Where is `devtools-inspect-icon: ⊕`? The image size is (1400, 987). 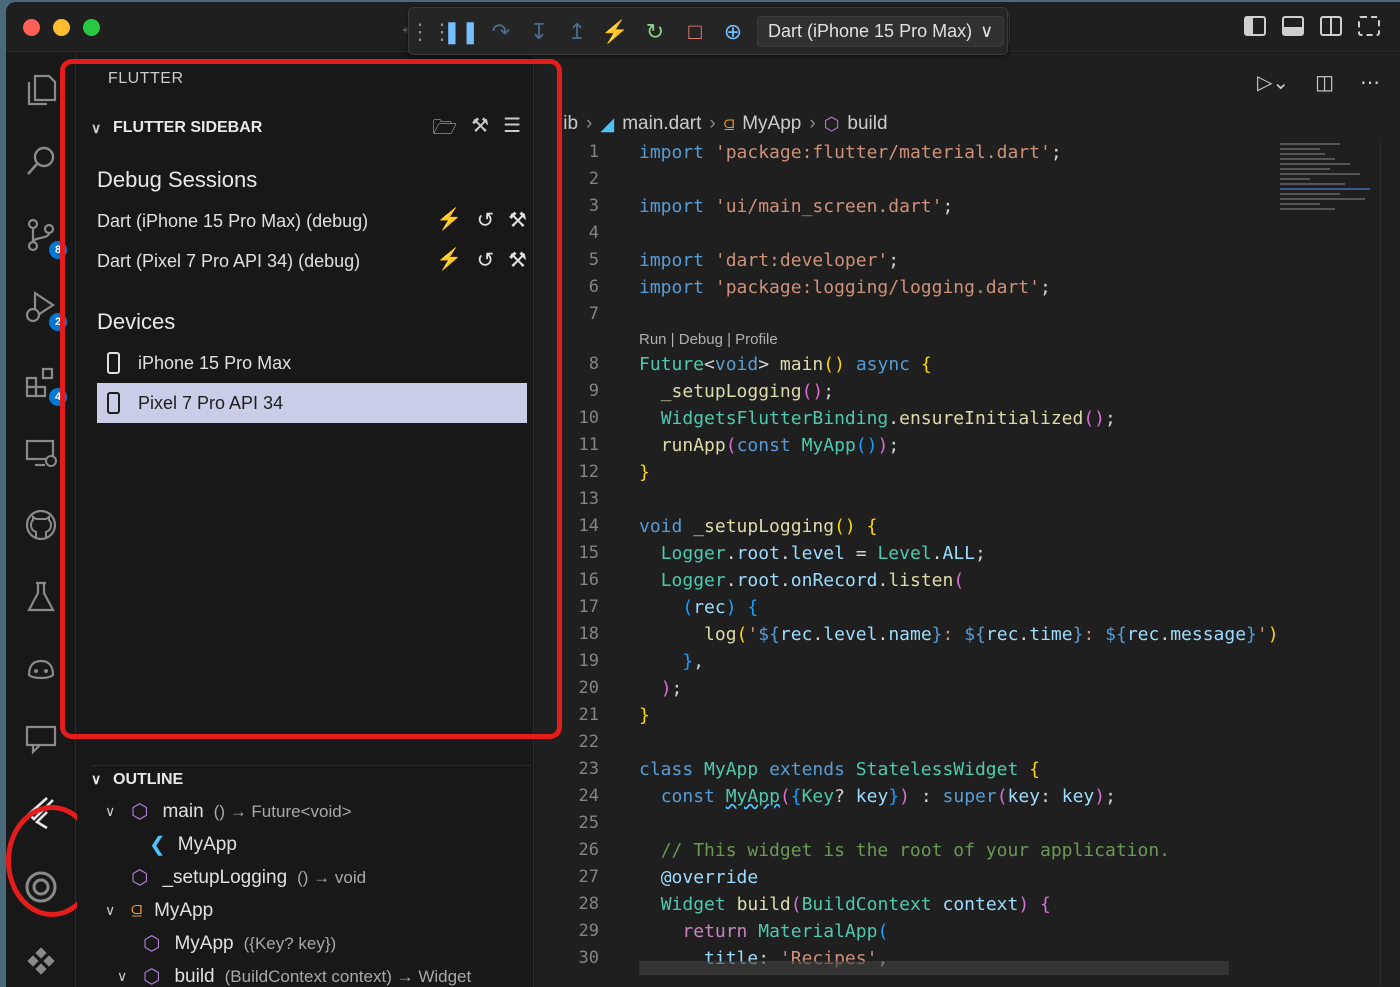
devtools-inspect-icon: ⊕ is located at coordinates (733, 32).